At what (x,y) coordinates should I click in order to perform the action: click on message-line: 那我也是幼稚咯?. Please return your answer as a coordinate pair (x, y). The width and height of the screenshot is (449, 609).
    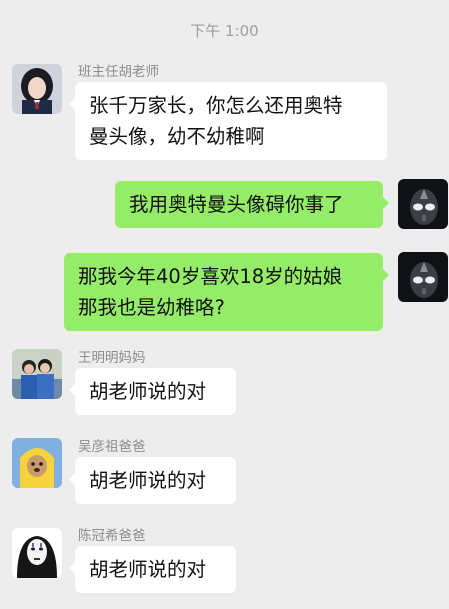
    Looking at the image, I should click on (151, 307).